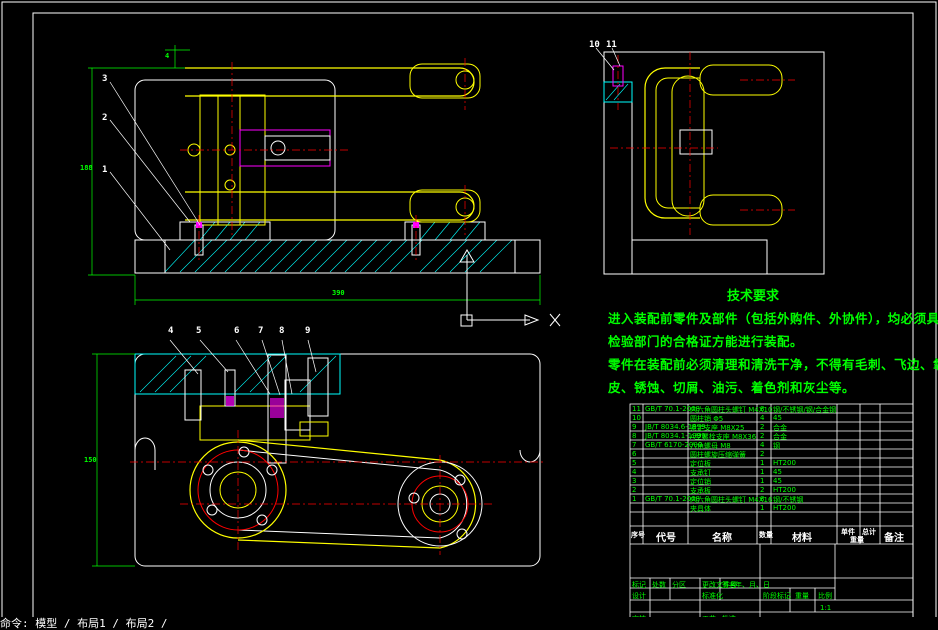 The image size is (938, 630). What do you see at coordinates (634, 490) in the screenshot?
I see `bom-row: 2` at bounding box center [634, 490].